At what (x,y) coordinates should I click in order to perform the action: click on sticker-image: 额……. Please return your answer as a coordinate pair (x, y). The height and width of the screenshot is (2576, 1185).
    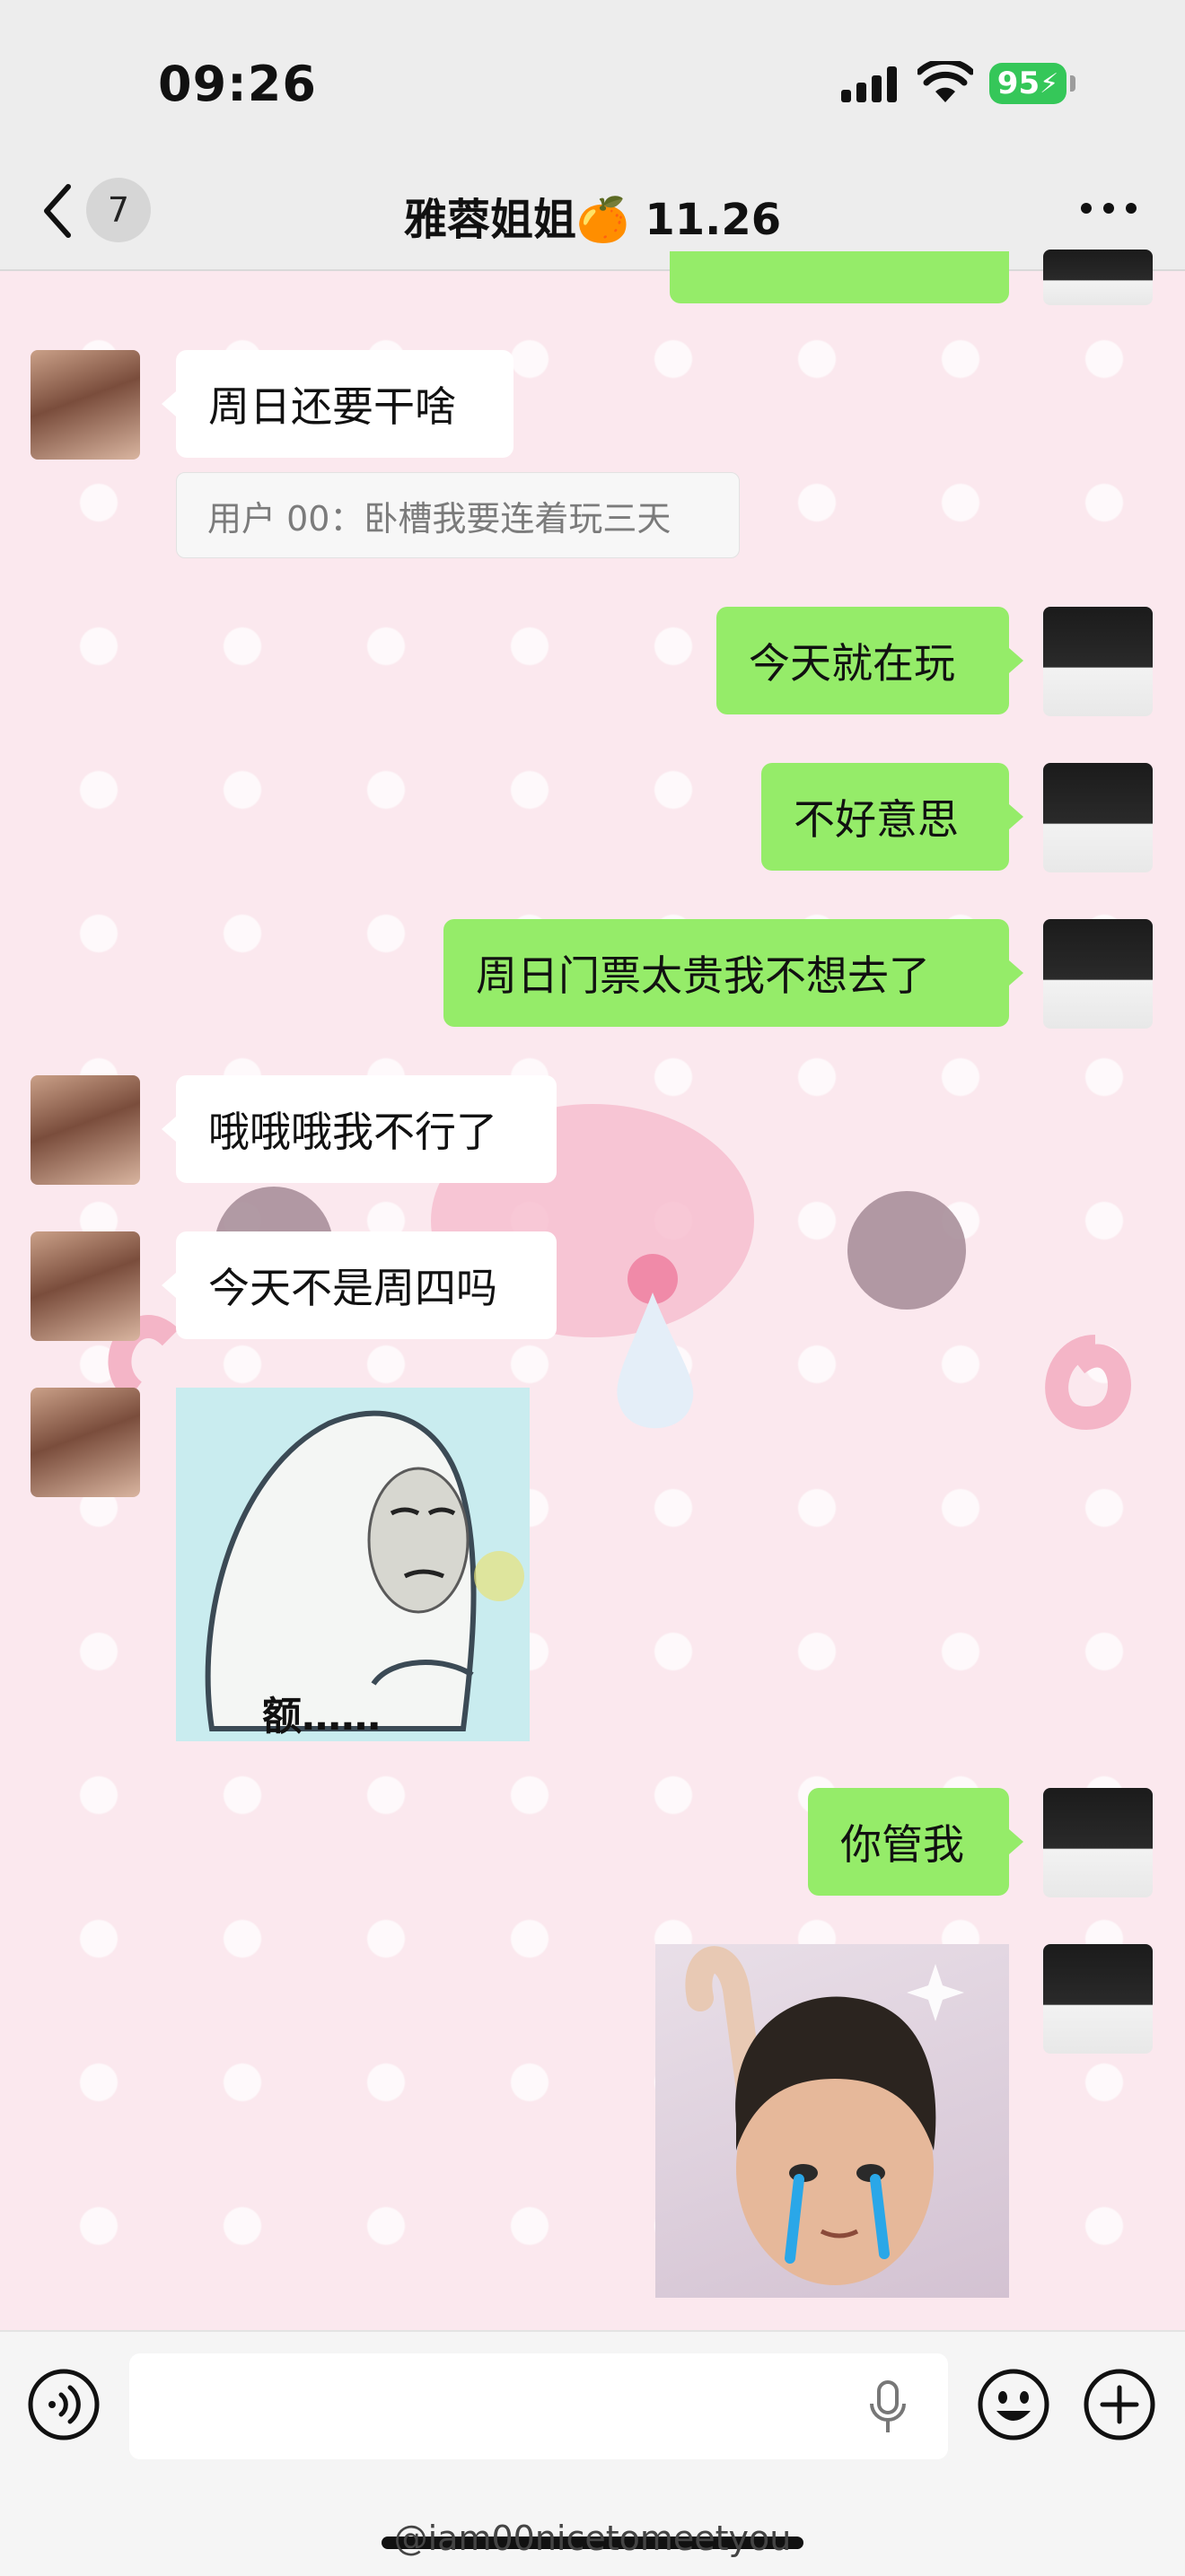
    Looking at the image, I should click on (353, 1564).